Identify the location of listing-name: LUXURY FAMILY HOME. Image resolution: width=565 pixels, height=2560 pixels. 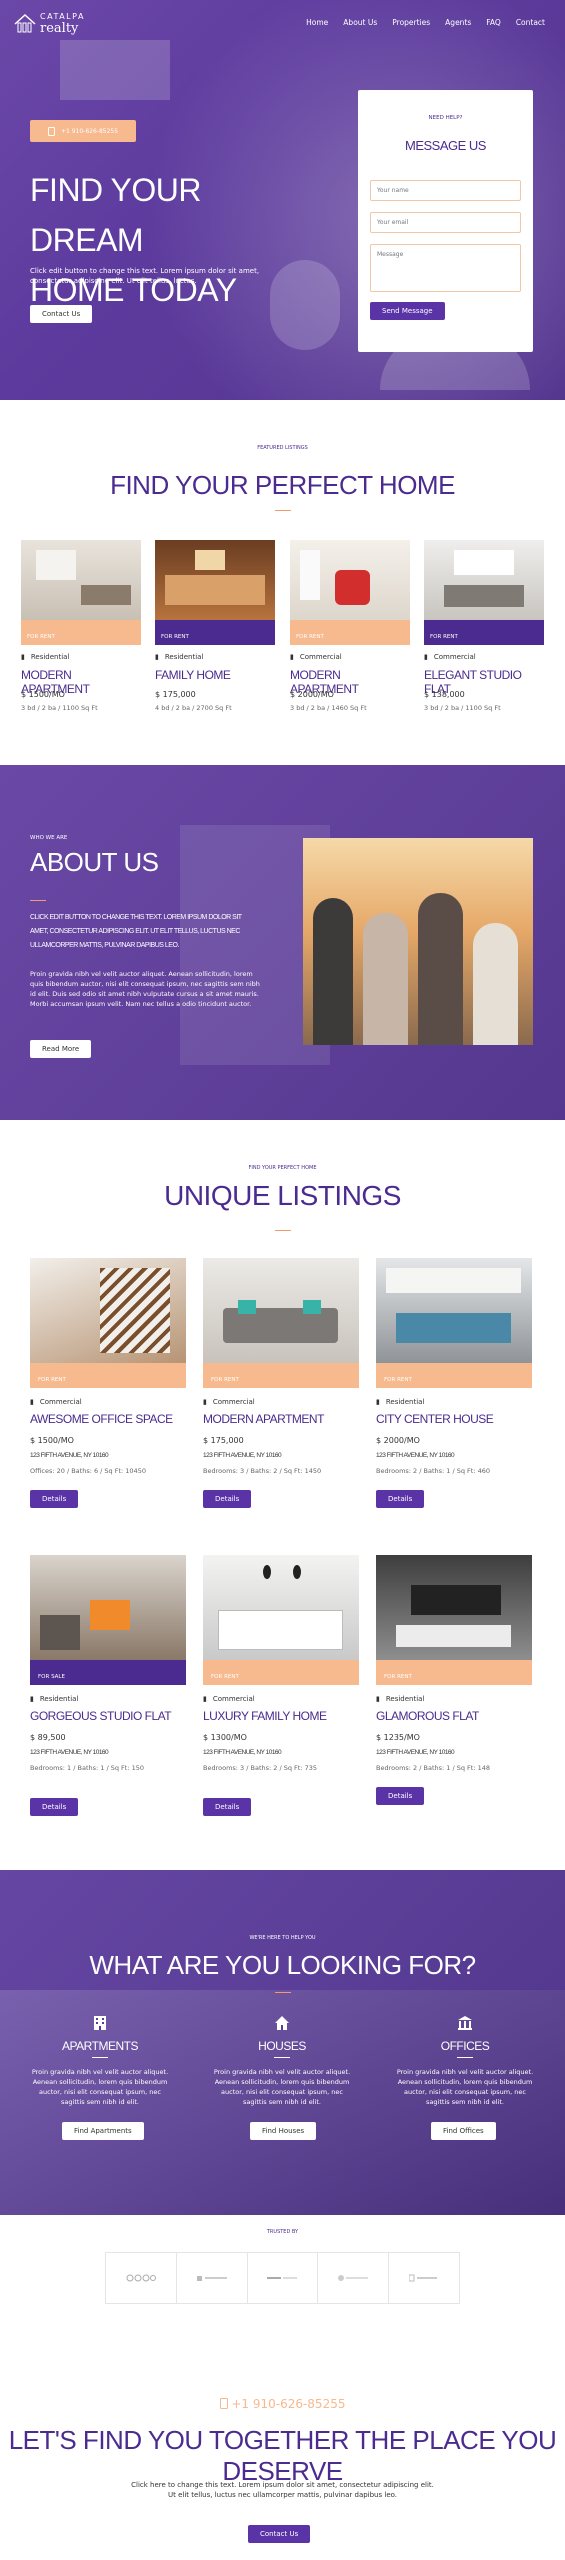
(265, 1716).